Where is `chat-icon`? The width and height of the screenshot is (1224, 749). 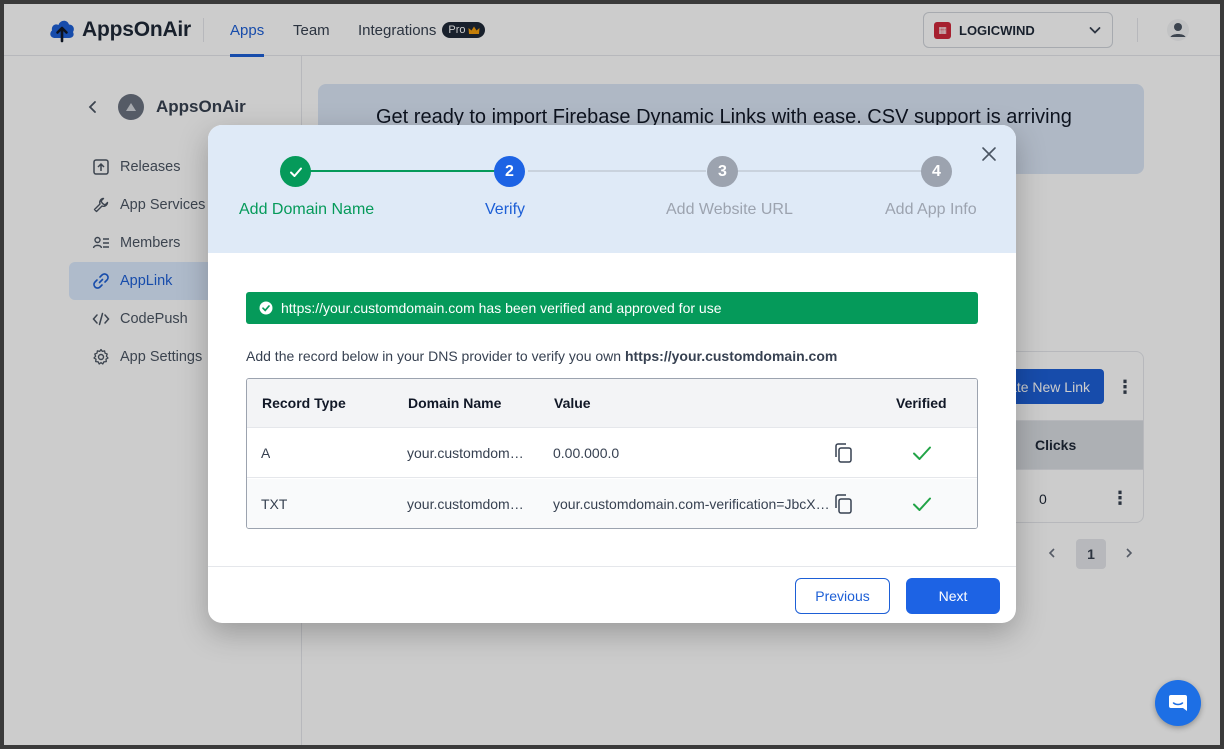
chat-icon is located at coordinates (1178, 703).